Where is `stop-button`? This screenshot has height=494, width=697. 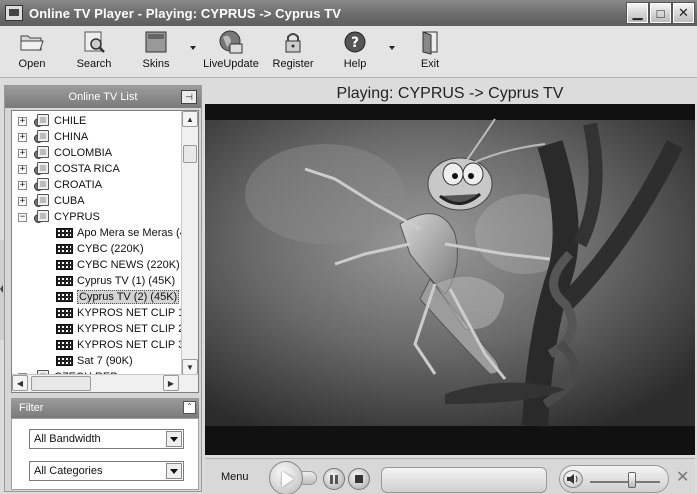
stop-button is located at coordinates (359, 479).